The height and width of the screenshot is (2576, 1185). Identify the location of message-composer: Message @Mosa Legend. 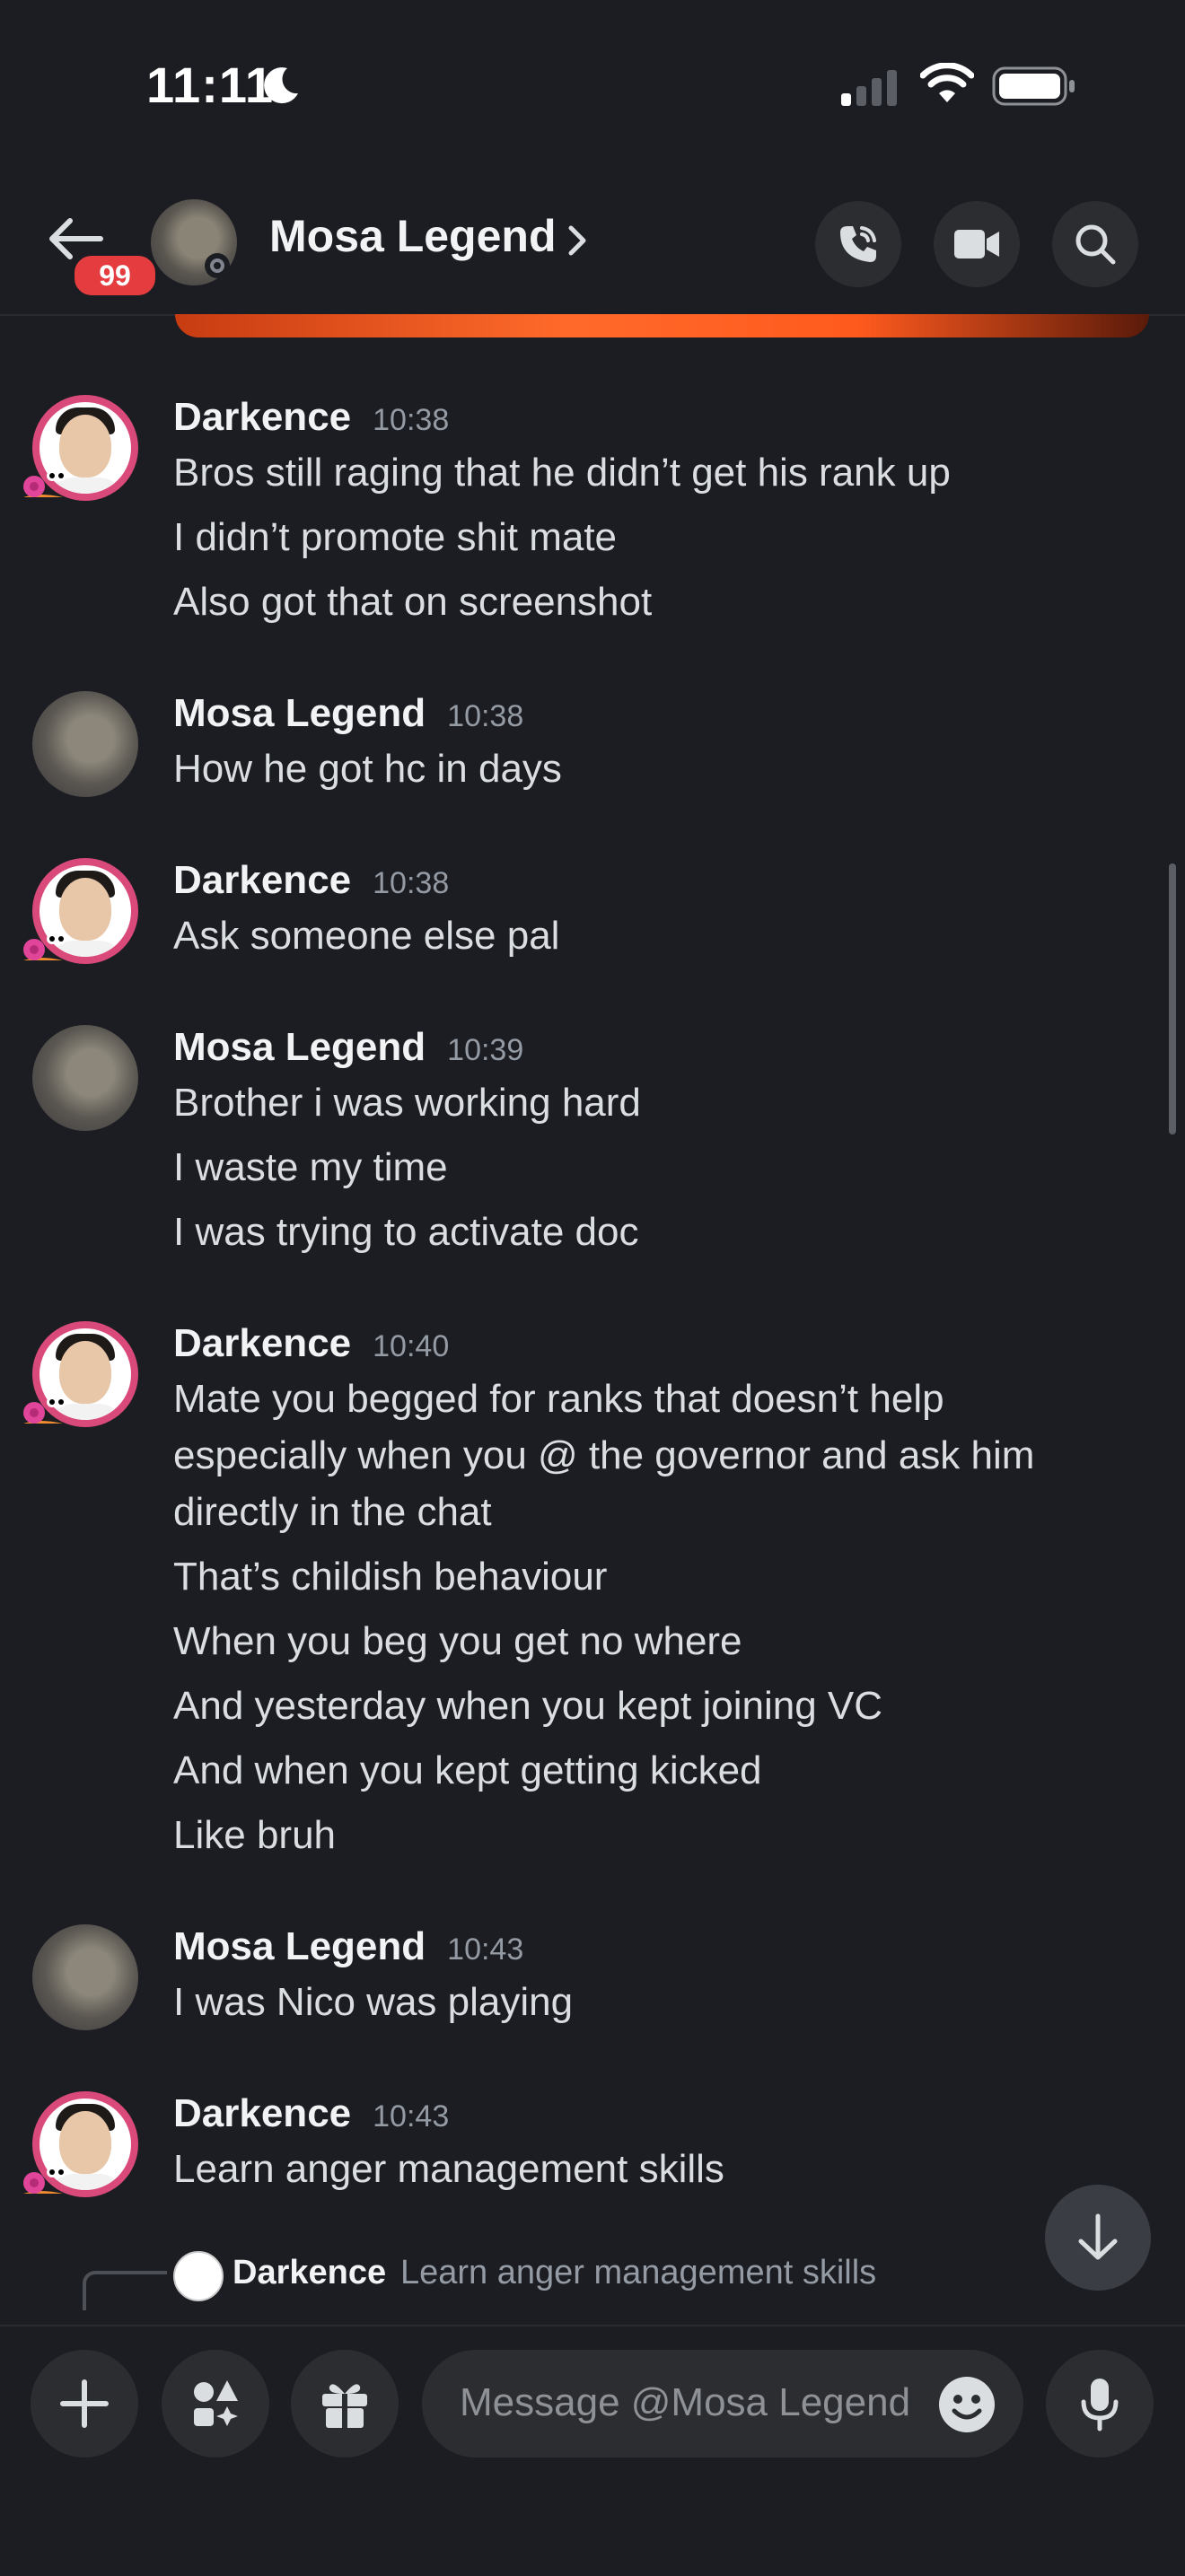
(592, 2450).